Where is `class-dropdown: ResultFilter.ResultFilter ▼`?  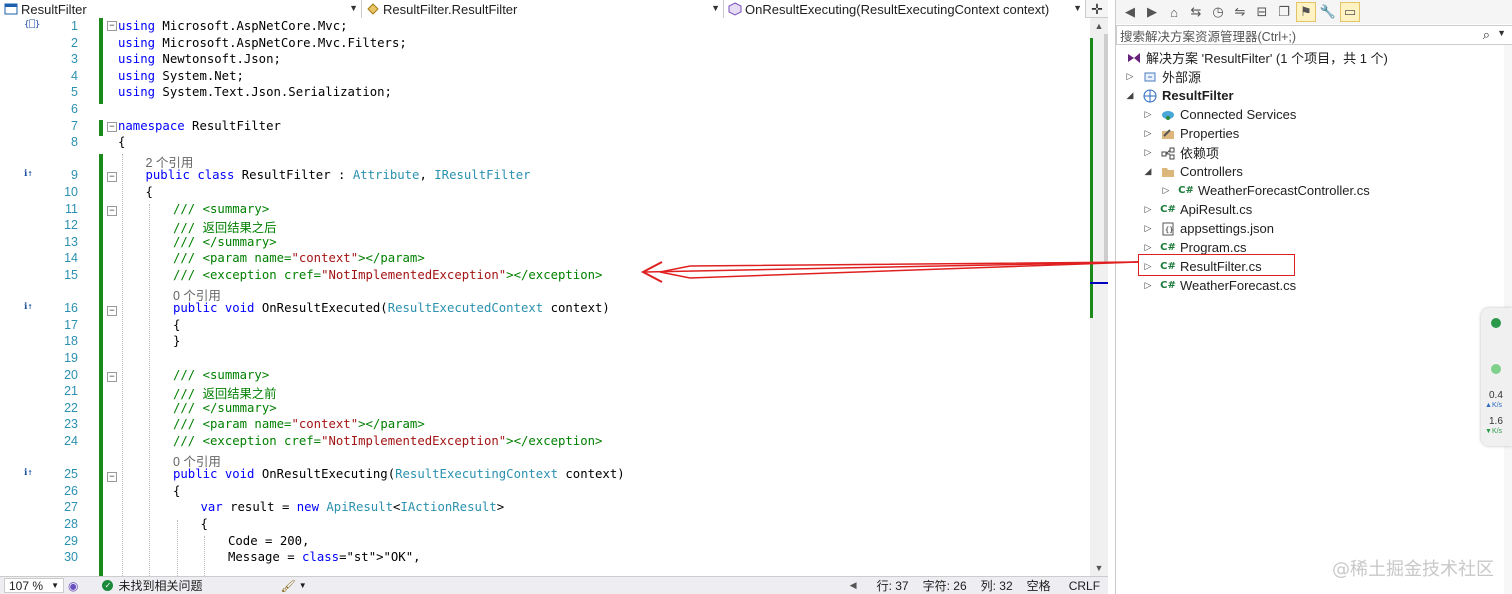 class-dropdown: ResultFilter.ResultFilter ▼ is located at coordinates (543, 9).